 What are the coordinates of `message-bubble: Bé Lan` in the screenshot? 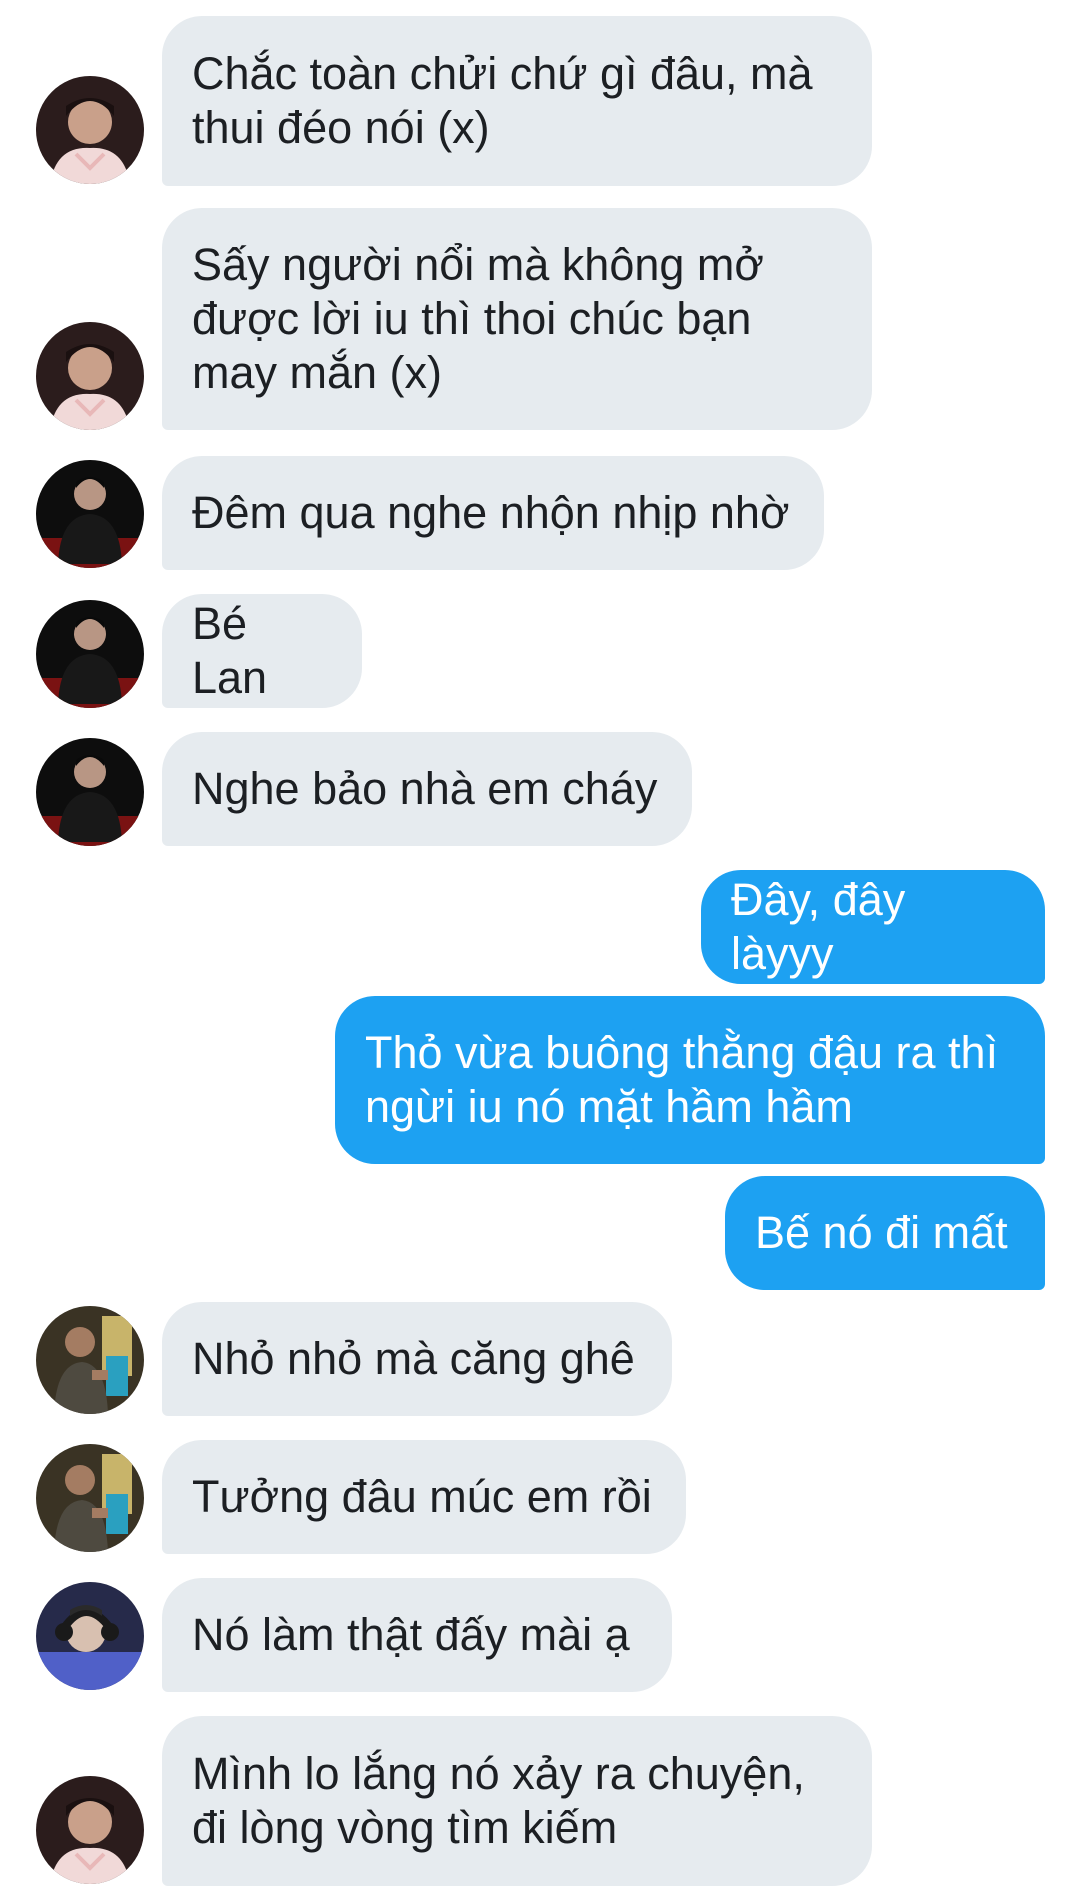 It's located at (262, 651).